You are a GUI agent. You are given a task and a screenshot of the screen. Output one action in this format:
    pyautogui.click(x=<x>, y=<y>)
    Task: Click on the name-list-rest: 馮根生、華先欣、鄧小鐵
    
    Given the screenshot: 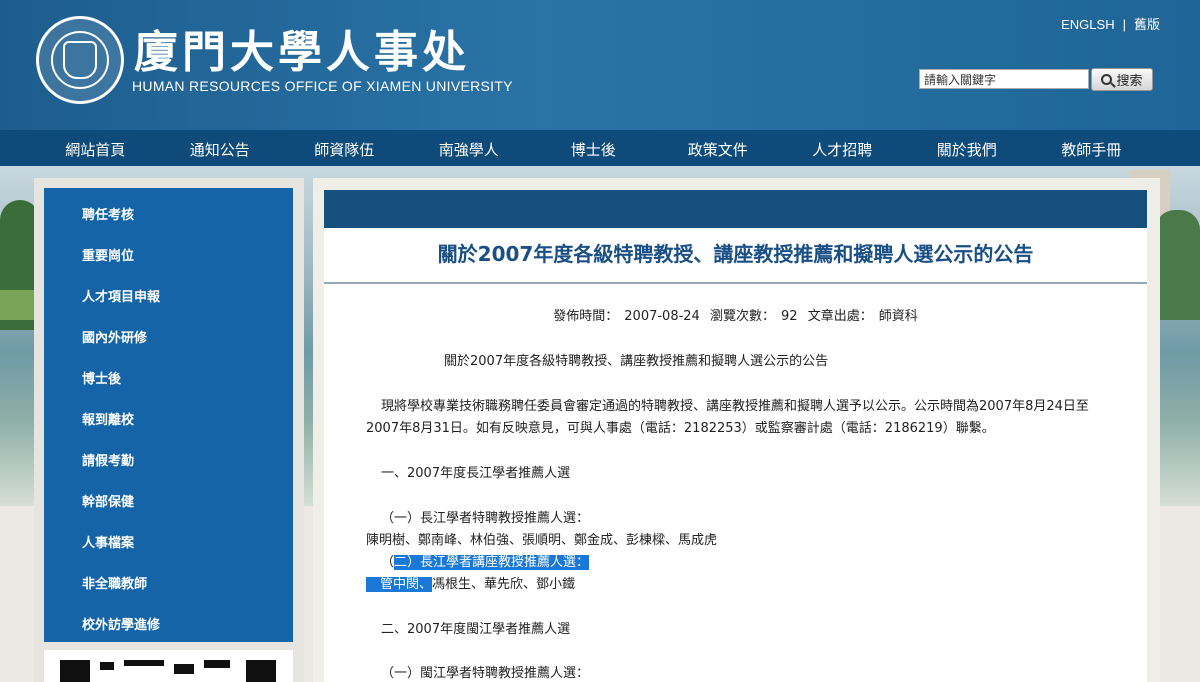 What is the action you would take?
    pyautogui.click(x=504, y=584)
    